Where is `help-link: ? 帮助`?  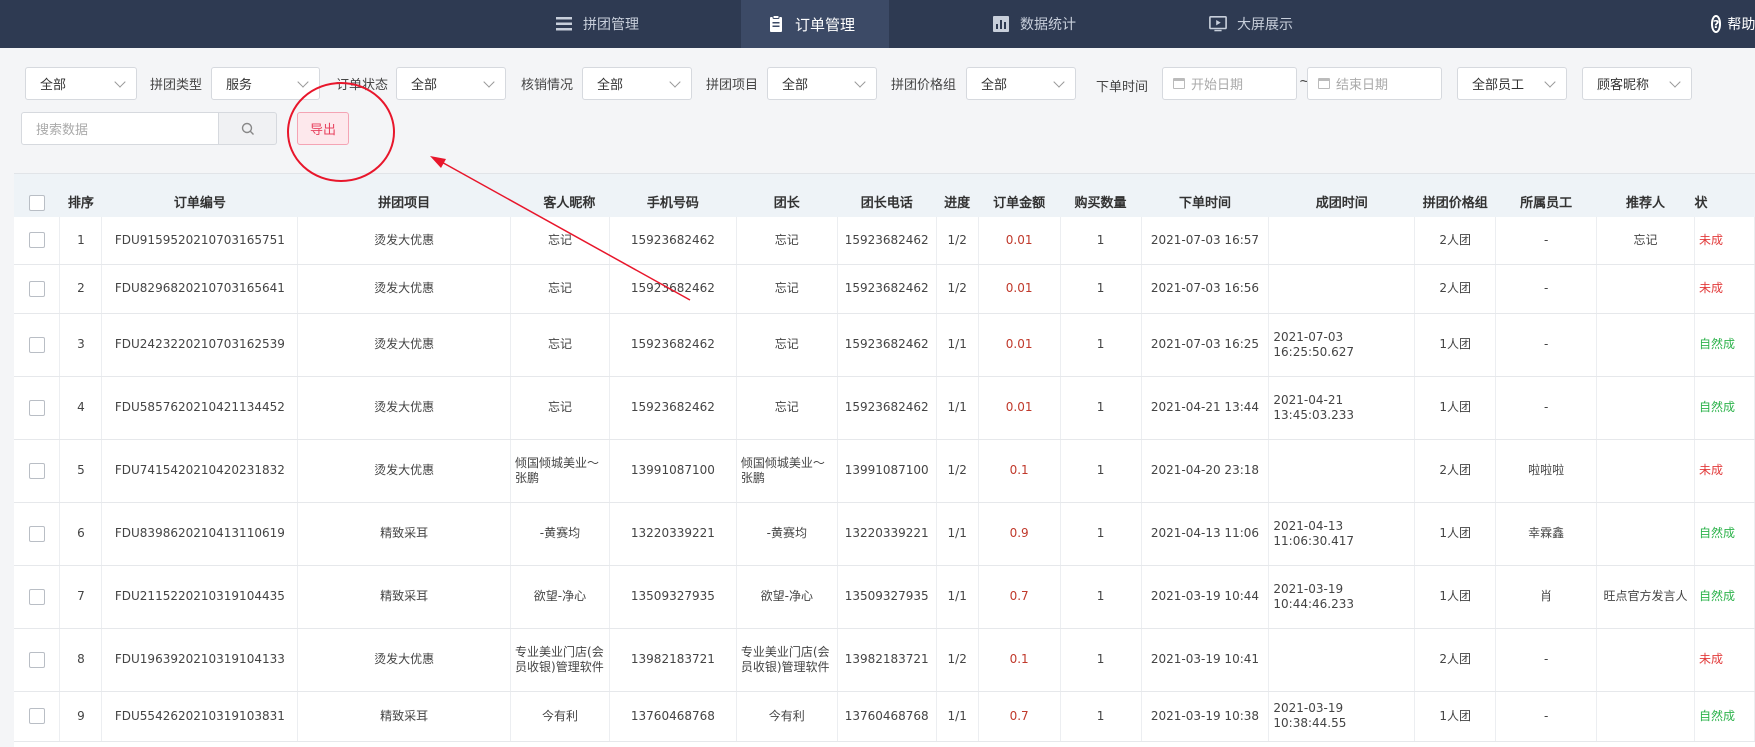
help-link: ? 帮助 is located at coordinates (1733, 24).